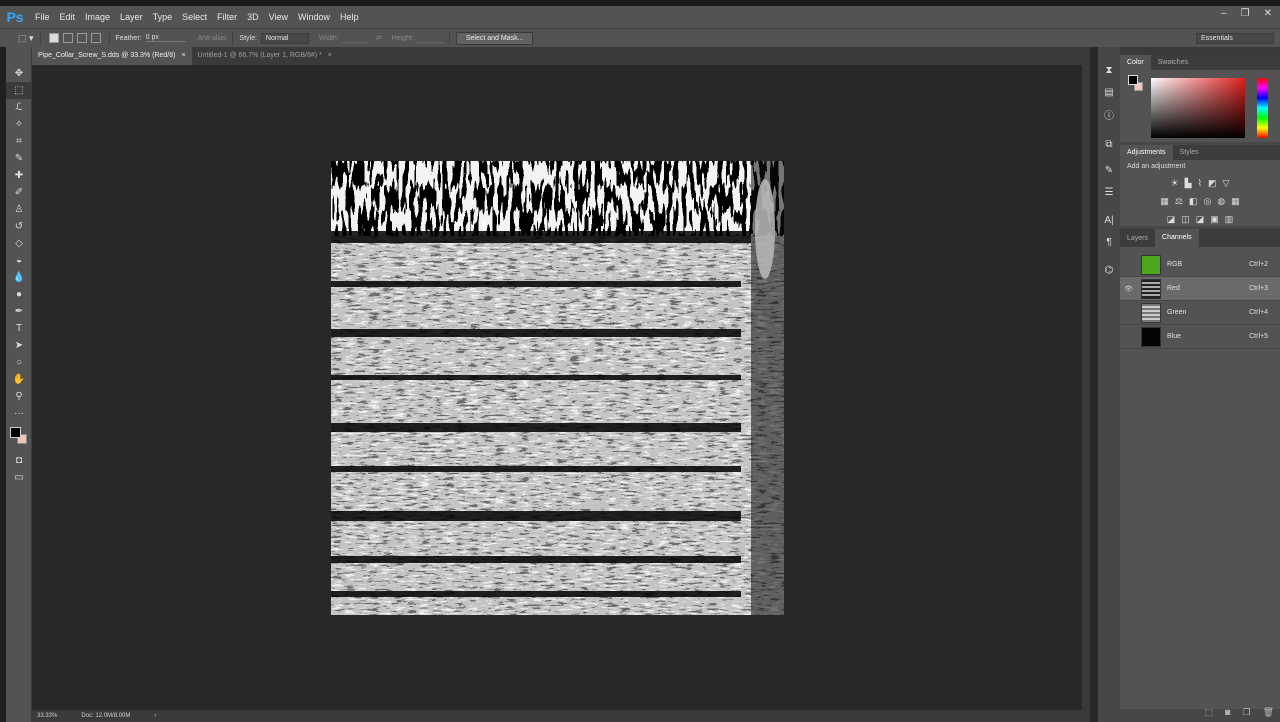  Describe the element at coordinates (95, 38) in the screenshot. I see `intersect-selection-icon` at that location.